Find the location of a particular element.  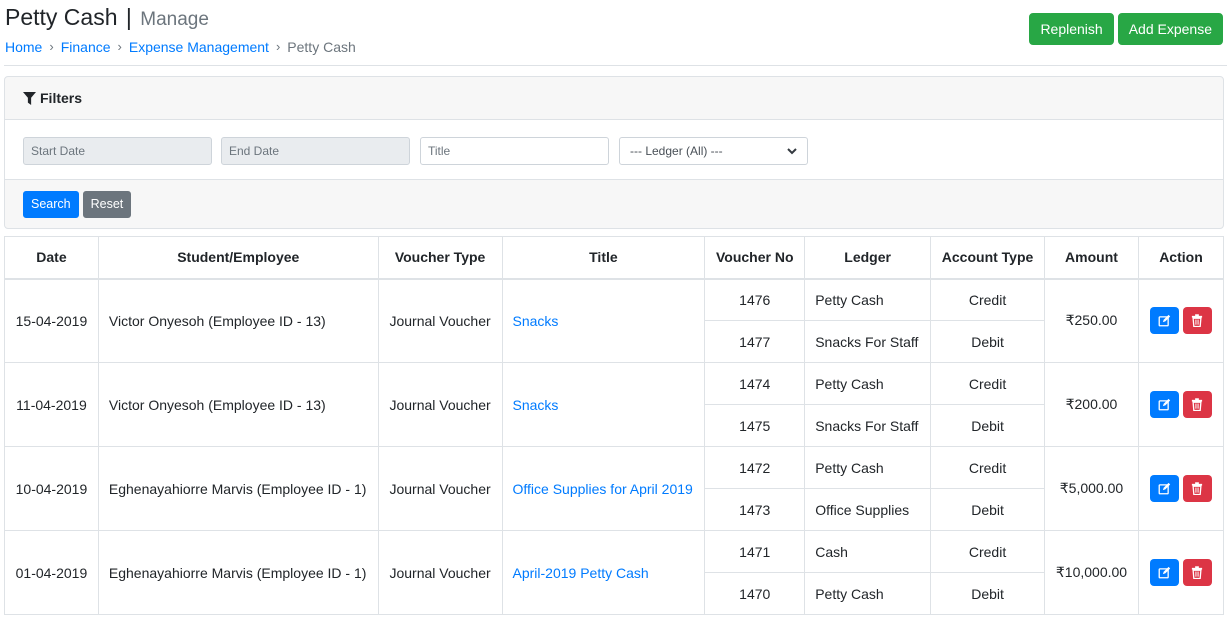

column-header-voucher-type: Voucher Type is located at coordinates (440, 258).